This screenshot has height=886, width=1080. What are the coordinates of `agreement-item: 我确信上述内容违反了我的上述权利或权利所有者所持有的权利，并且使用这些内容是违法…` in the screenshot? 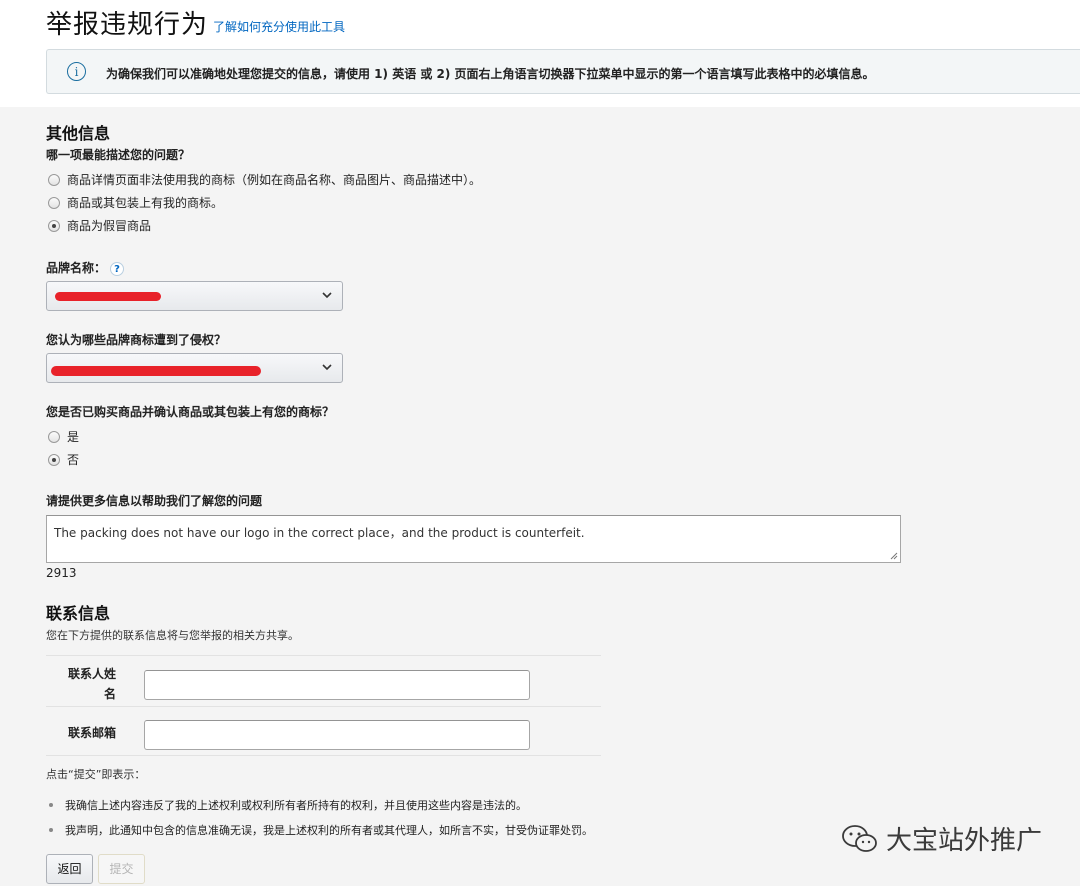 It's located at (286, 805).